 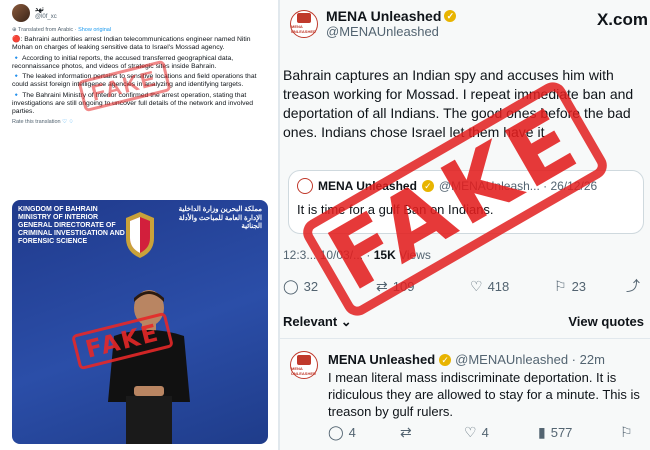 I want to click on reply-header: MENA Unleashed ✓ @MENAUnleashed · 22m, so click(x=466, y=359).